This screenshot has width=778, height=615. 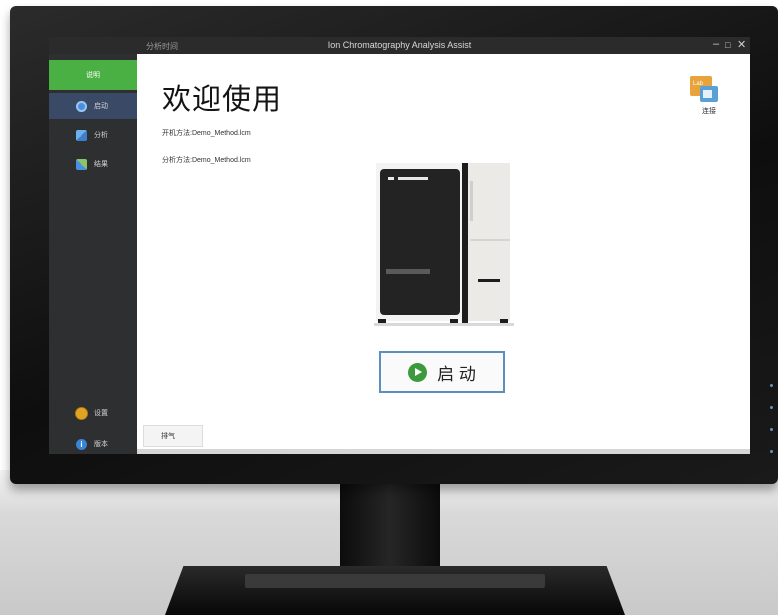 What do you see at coordinates (727, 45) in the screenshot?
I see `maximize-icon: □` at bounding box center [727, 45].